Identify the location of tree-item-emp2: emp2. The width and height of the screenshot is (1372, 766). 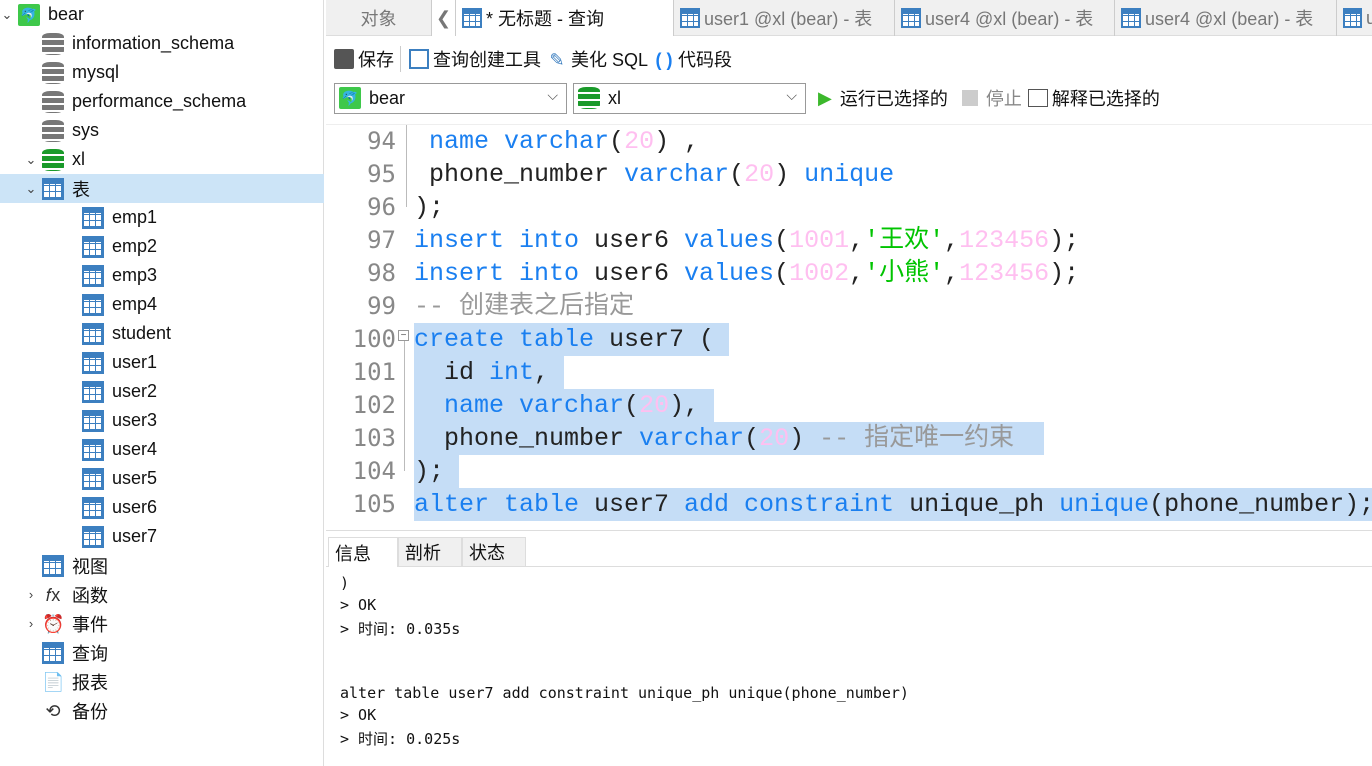
(162, 246).